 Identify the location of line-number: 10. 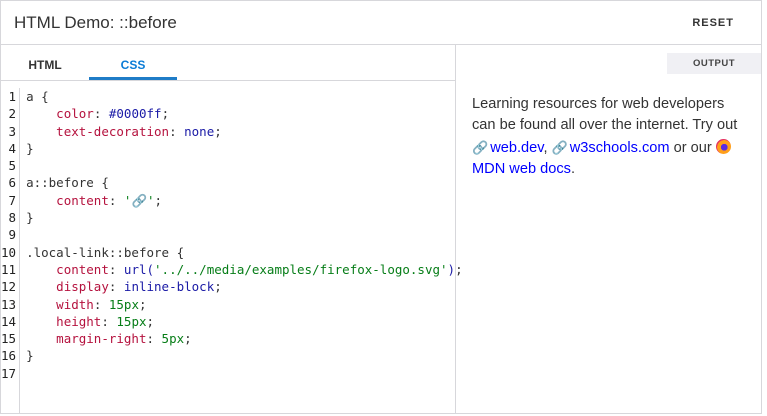
(9, 252).